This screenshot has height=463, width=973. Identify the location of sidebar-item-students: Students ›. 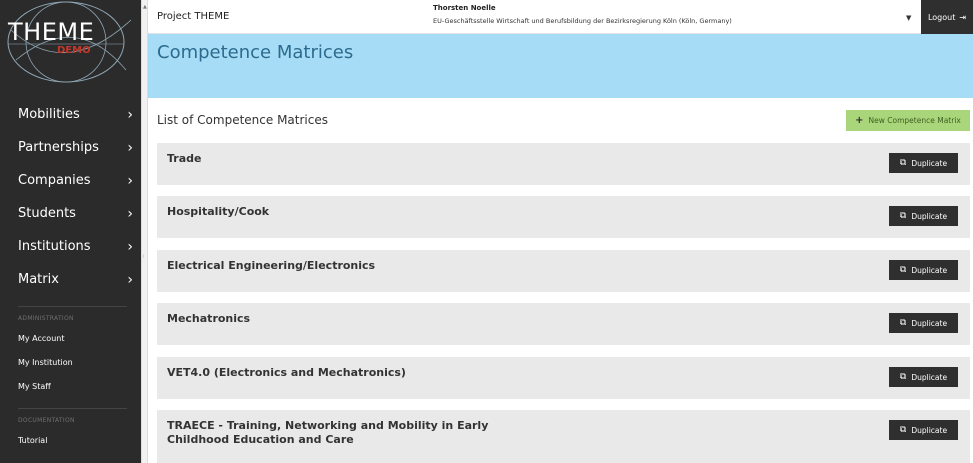
(70, 213).